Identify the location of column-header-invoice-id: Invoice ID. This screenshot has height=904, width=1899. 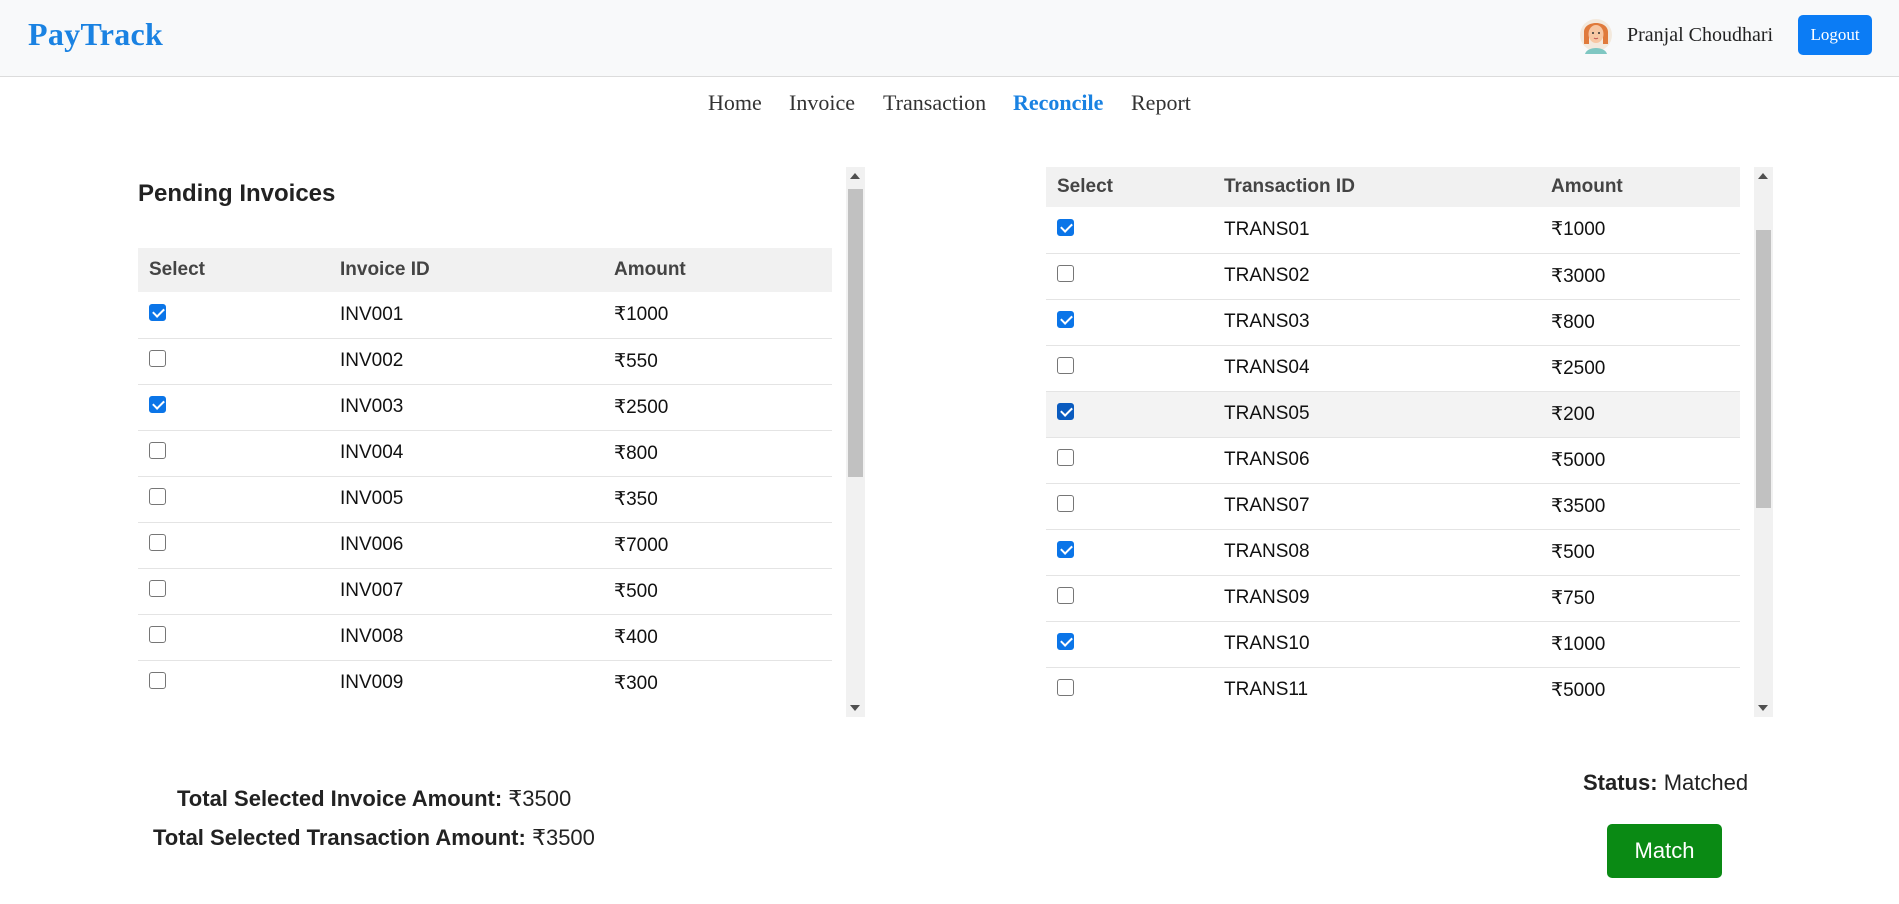
(466, 270).